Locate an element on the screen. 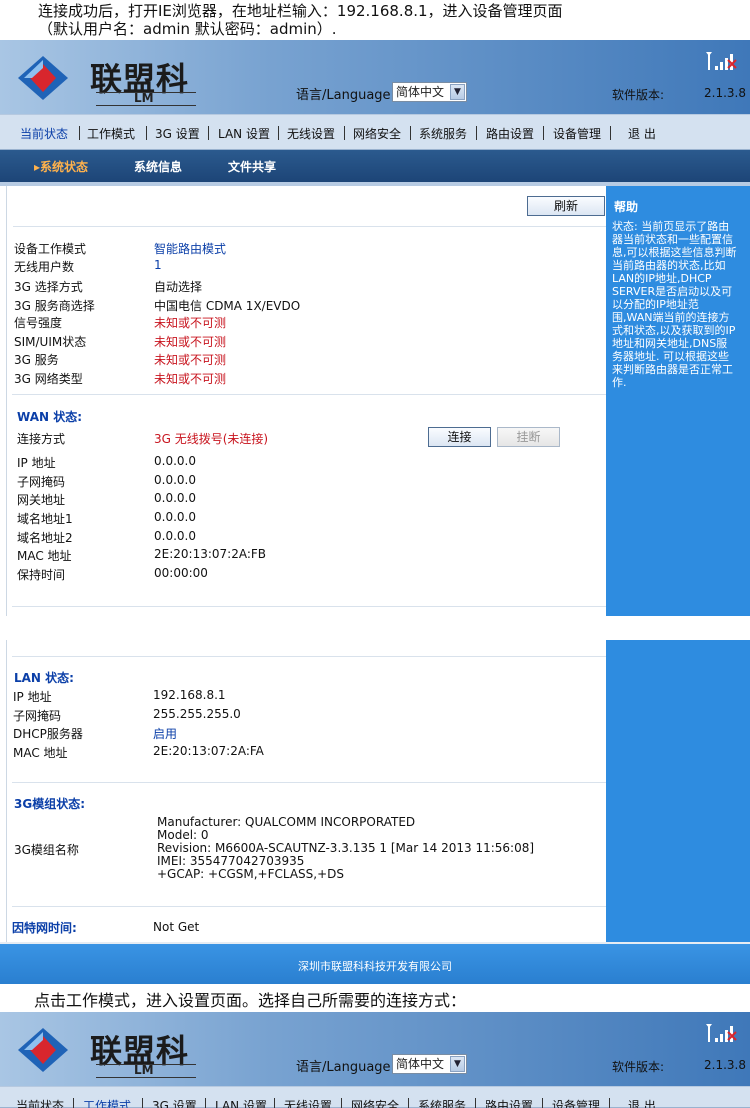 The width and height of the screenshot is (750, 1108). footer-company: 深圳市联盟科科技开发有限公司 is located at coordinates (375, 966).